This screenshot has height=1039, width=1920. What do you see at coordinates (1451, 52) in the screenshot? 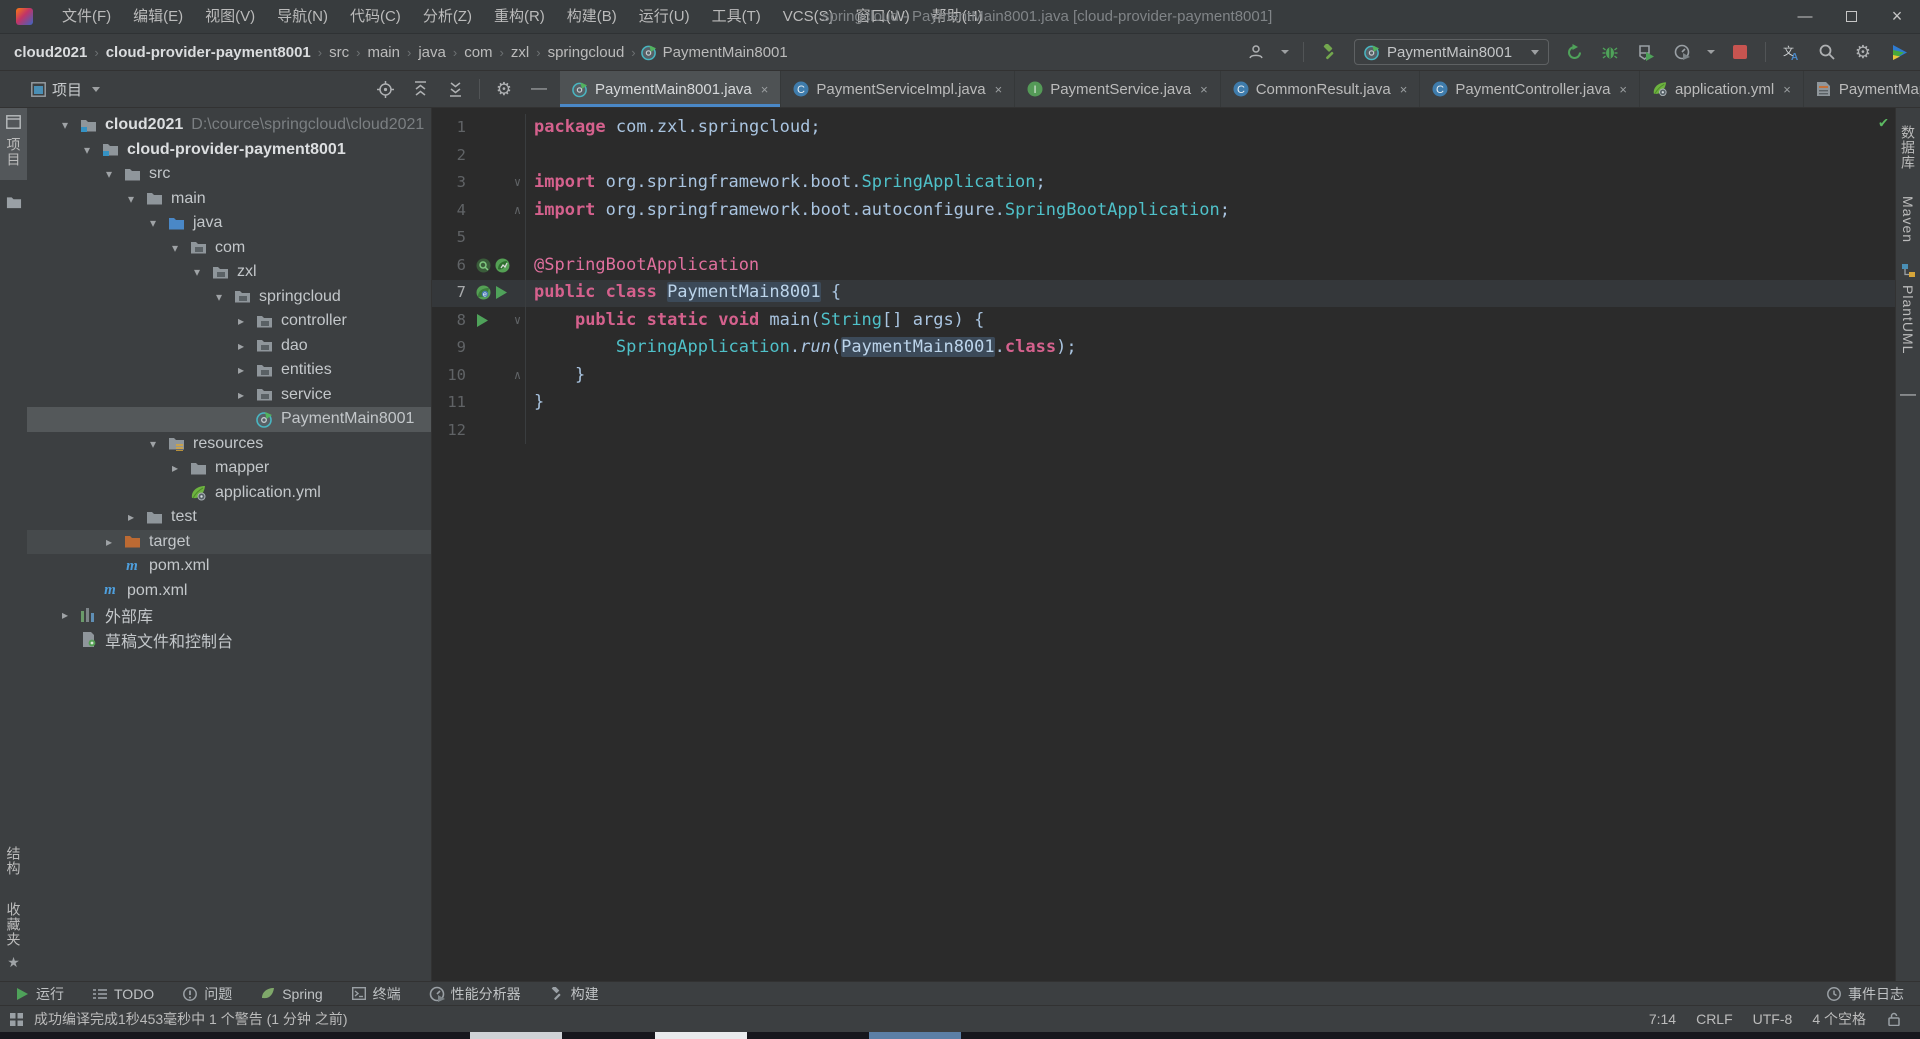
I see `run-configuration-select: PaymentMain8001` at bounding box center [1451, 52].